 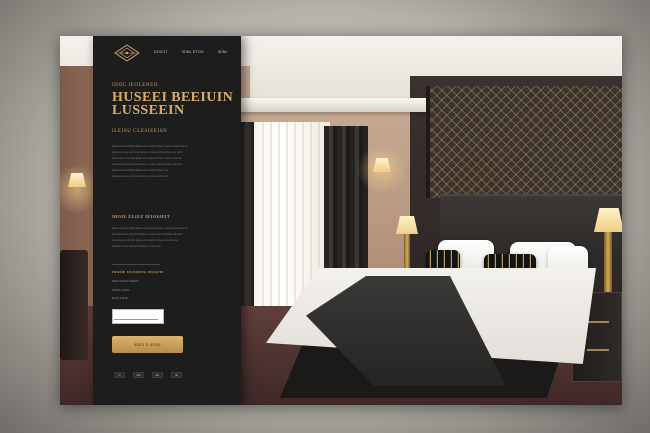 I want to click on section-divider, so click(x=136, y=264).